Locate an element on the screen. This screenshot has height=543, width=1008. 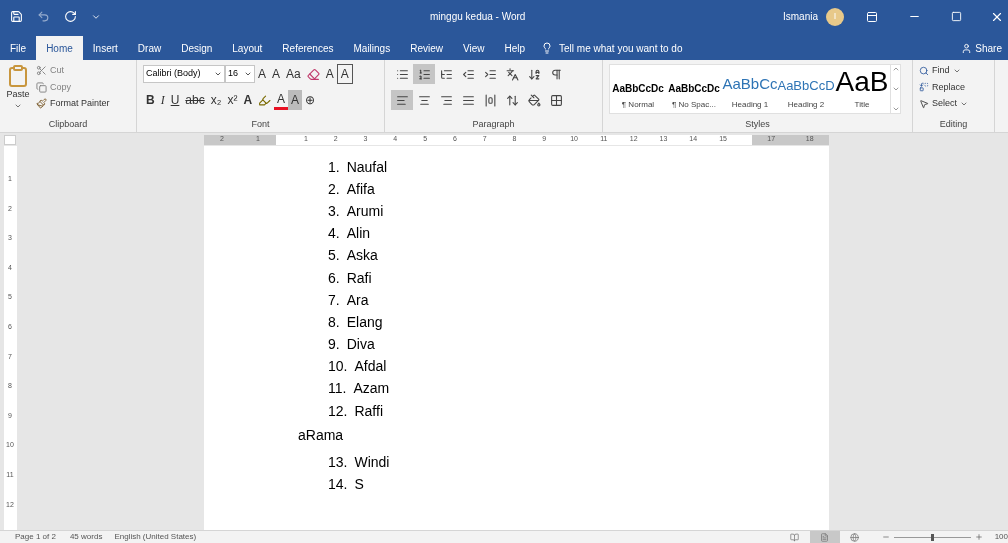
page-count: Page 1 of 2 is located at coordinates (35, 537).